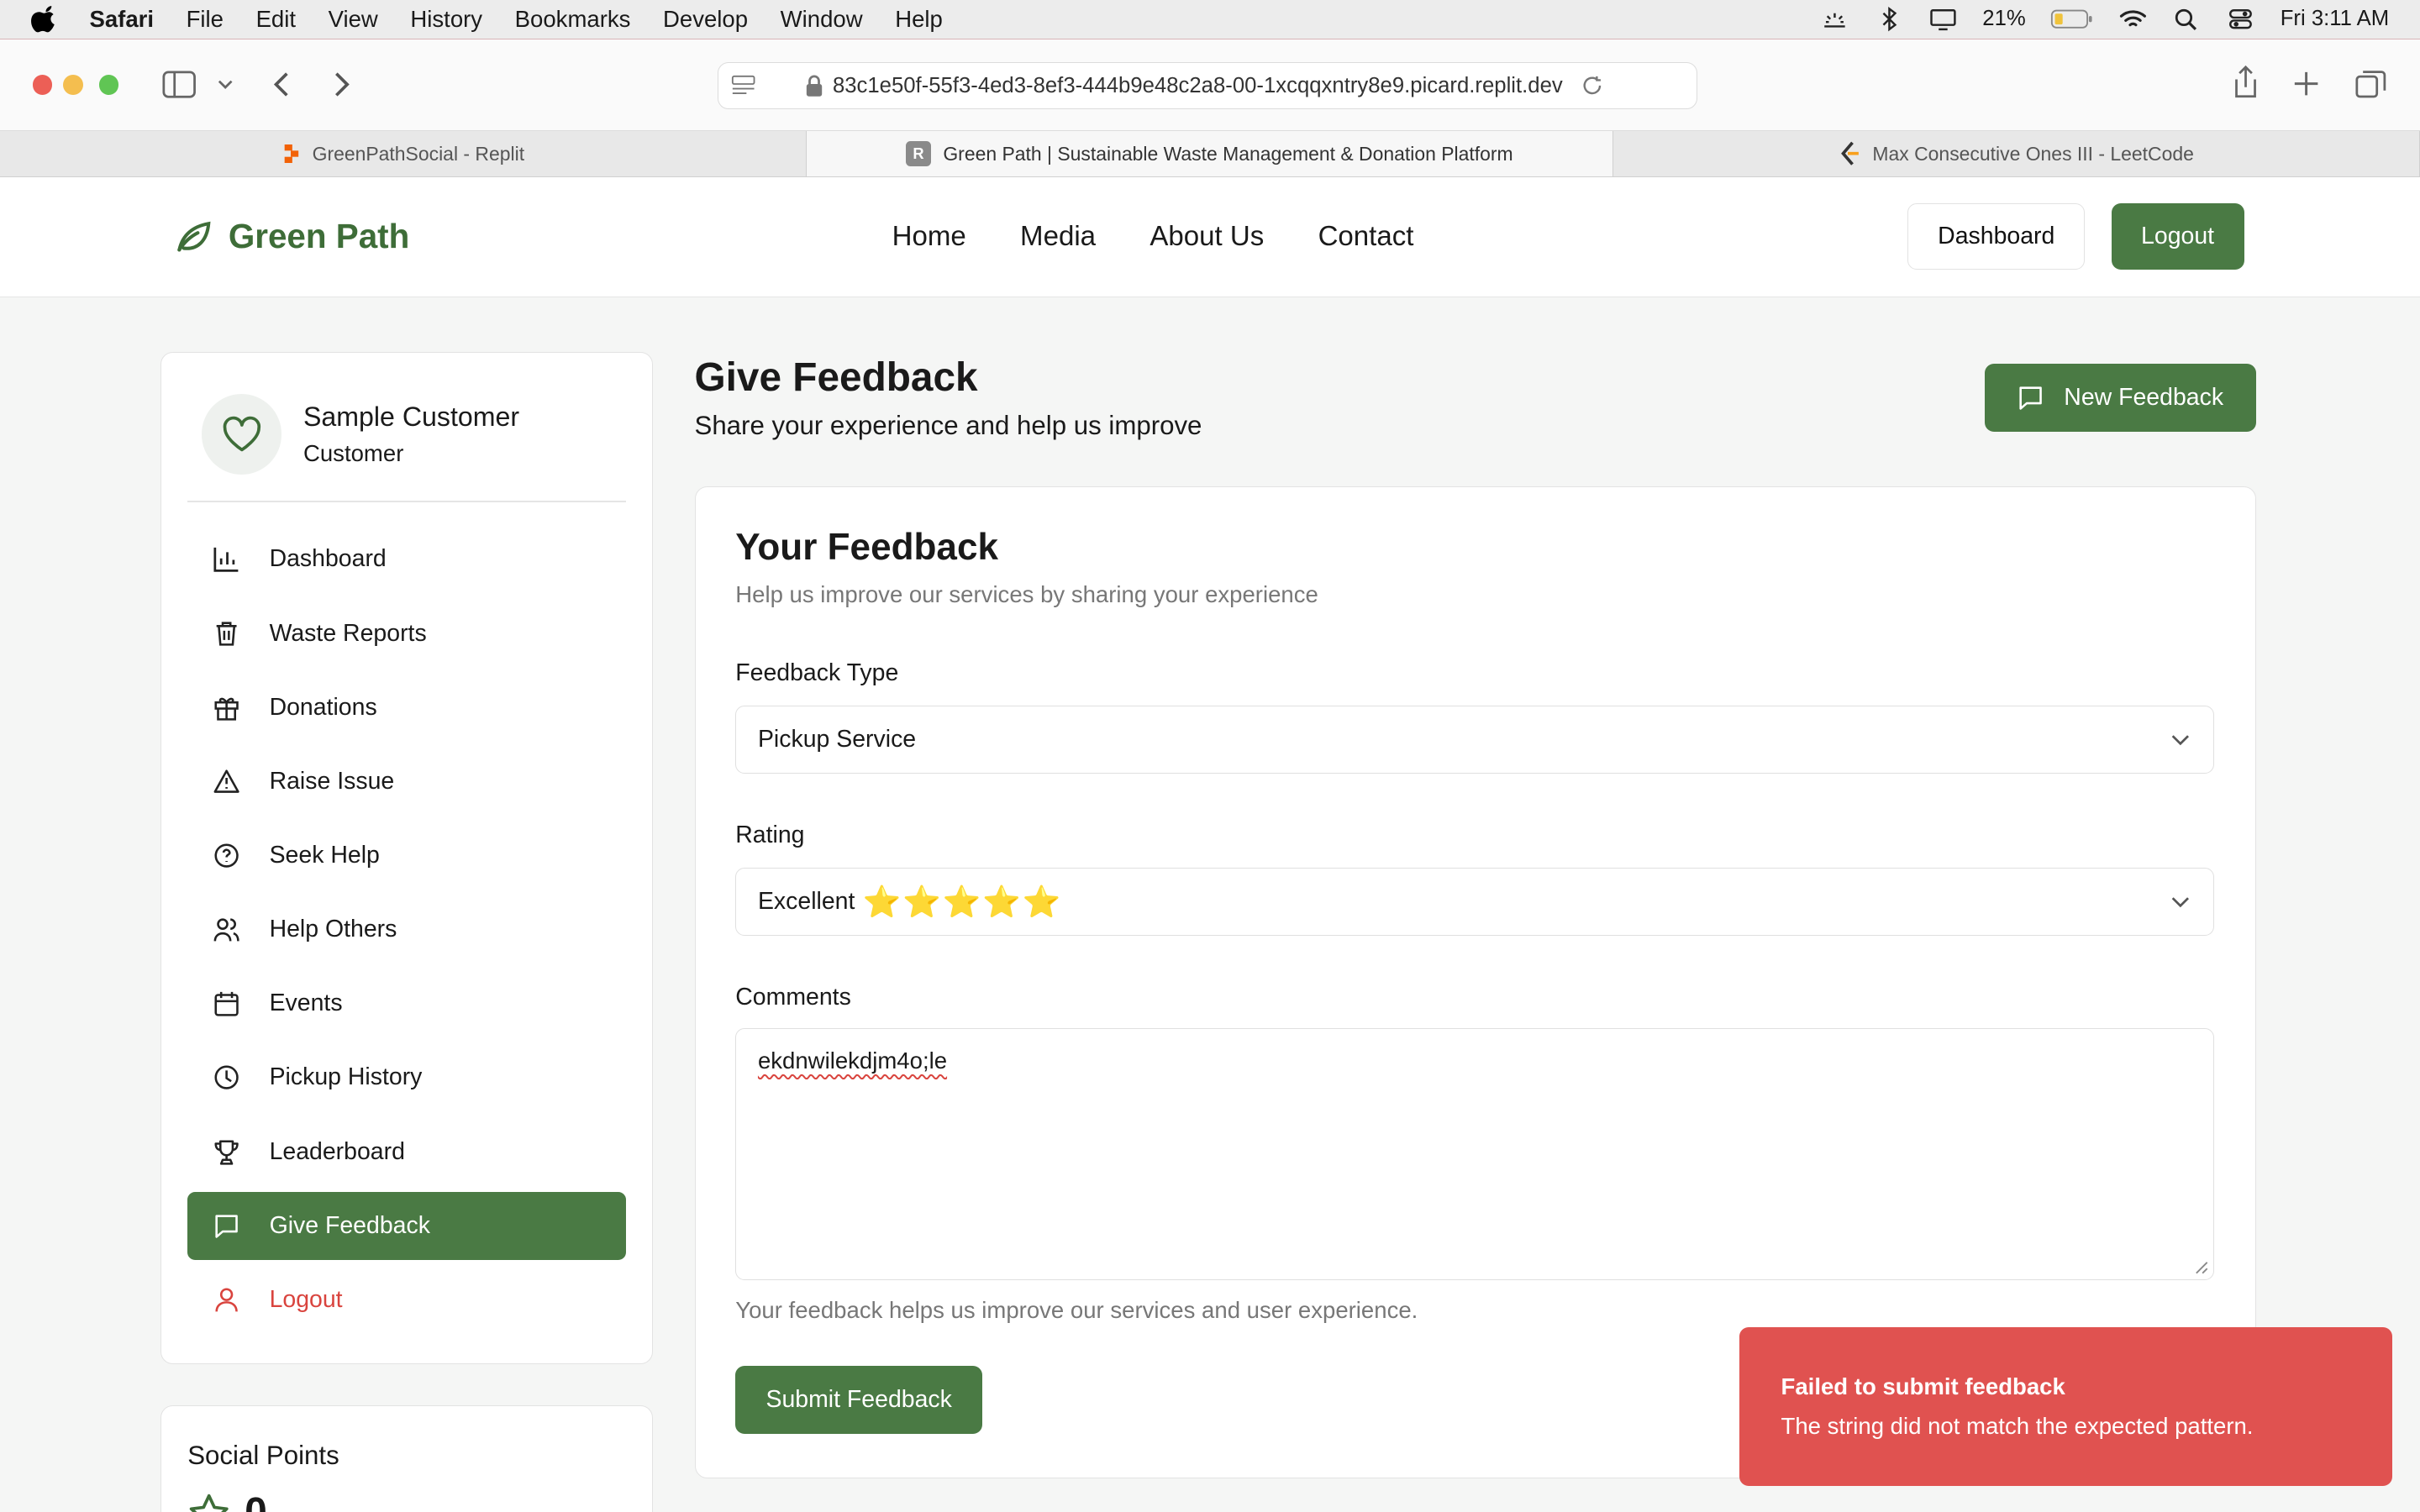 Image resolution: width=2420 pixels, height=1512 pixels. What do you see at coordinates (227, 634) in the screenshot?
I see `trash-icon` at bounding box center [227, 634].